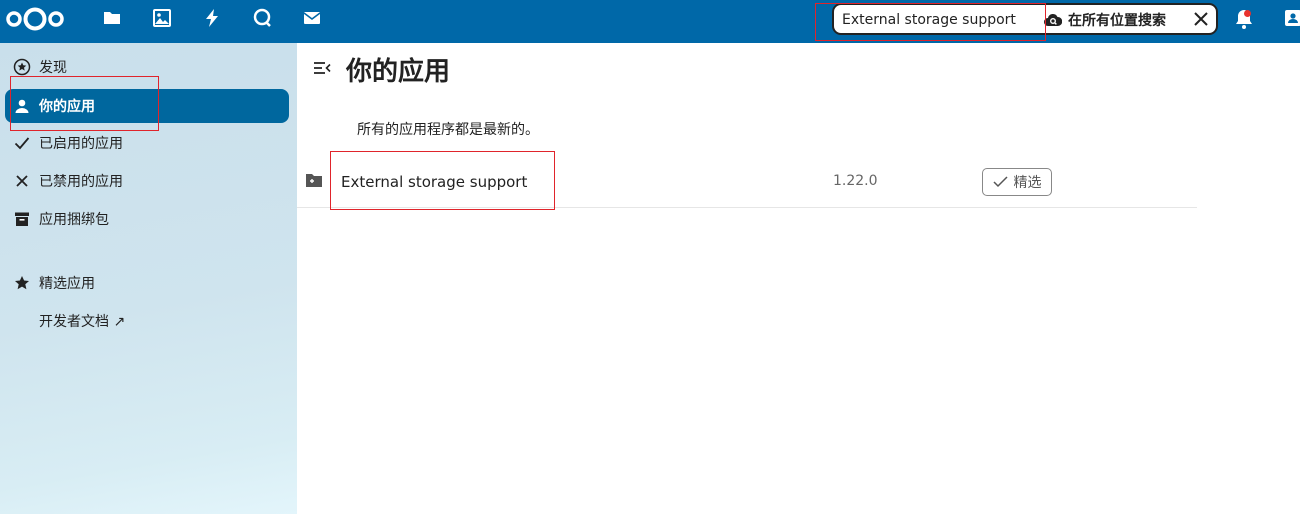  What do you see at coordinates (81, 144) in the screenshot?
I see `sidebar-item-label: 已启用的应用` at bounding box center [81, 144].